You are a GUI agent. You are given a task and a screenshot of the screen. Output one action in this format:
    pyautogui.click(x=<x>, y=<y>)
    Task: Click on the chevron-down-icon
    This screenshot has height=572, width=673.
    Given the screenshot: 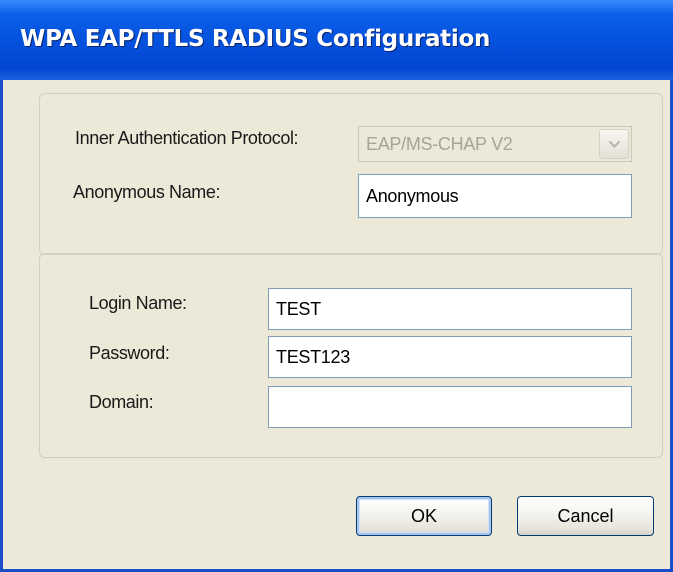 What is the action you would take?
    pyautogui.click(x=614, y=144)
    